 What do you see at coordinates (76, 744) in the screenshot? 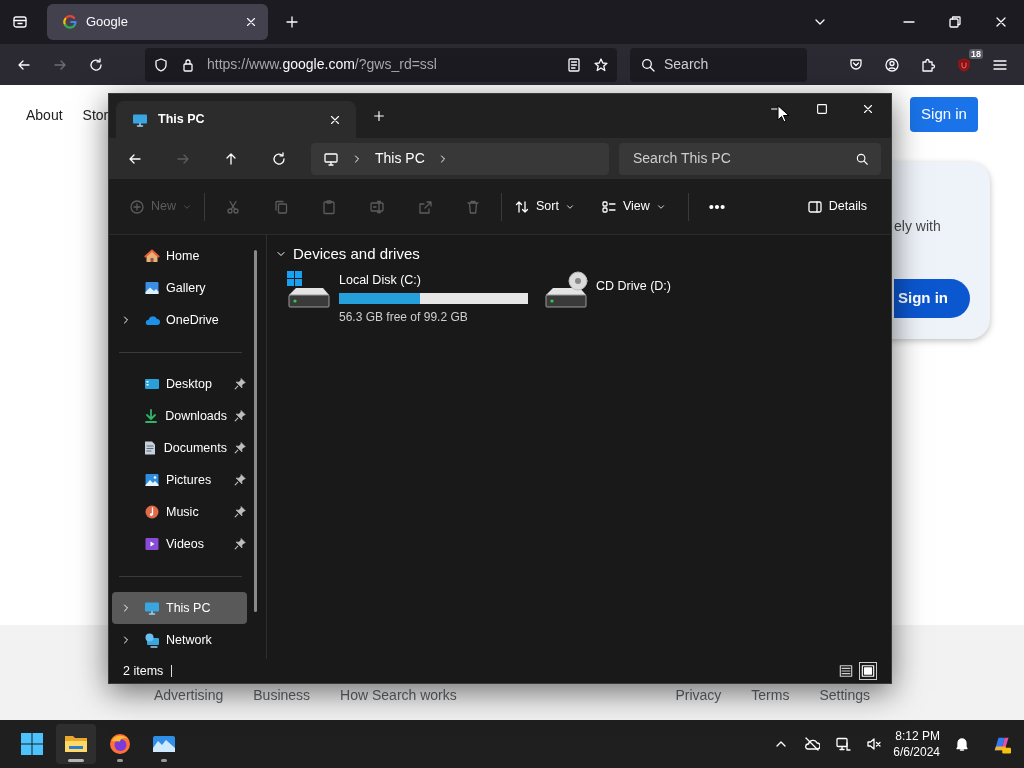
I see `taskbar-button` at bounding box center [76, 744].